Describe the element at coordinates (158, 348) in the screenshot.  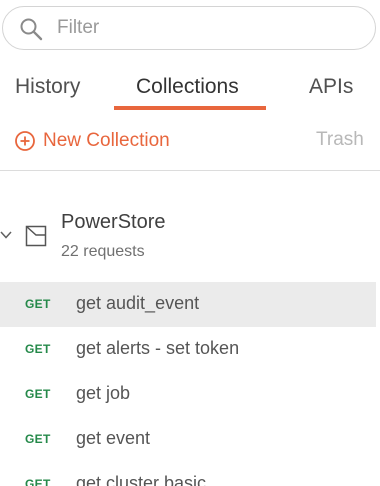
I see `request-name: get alerts - set token` at that location.